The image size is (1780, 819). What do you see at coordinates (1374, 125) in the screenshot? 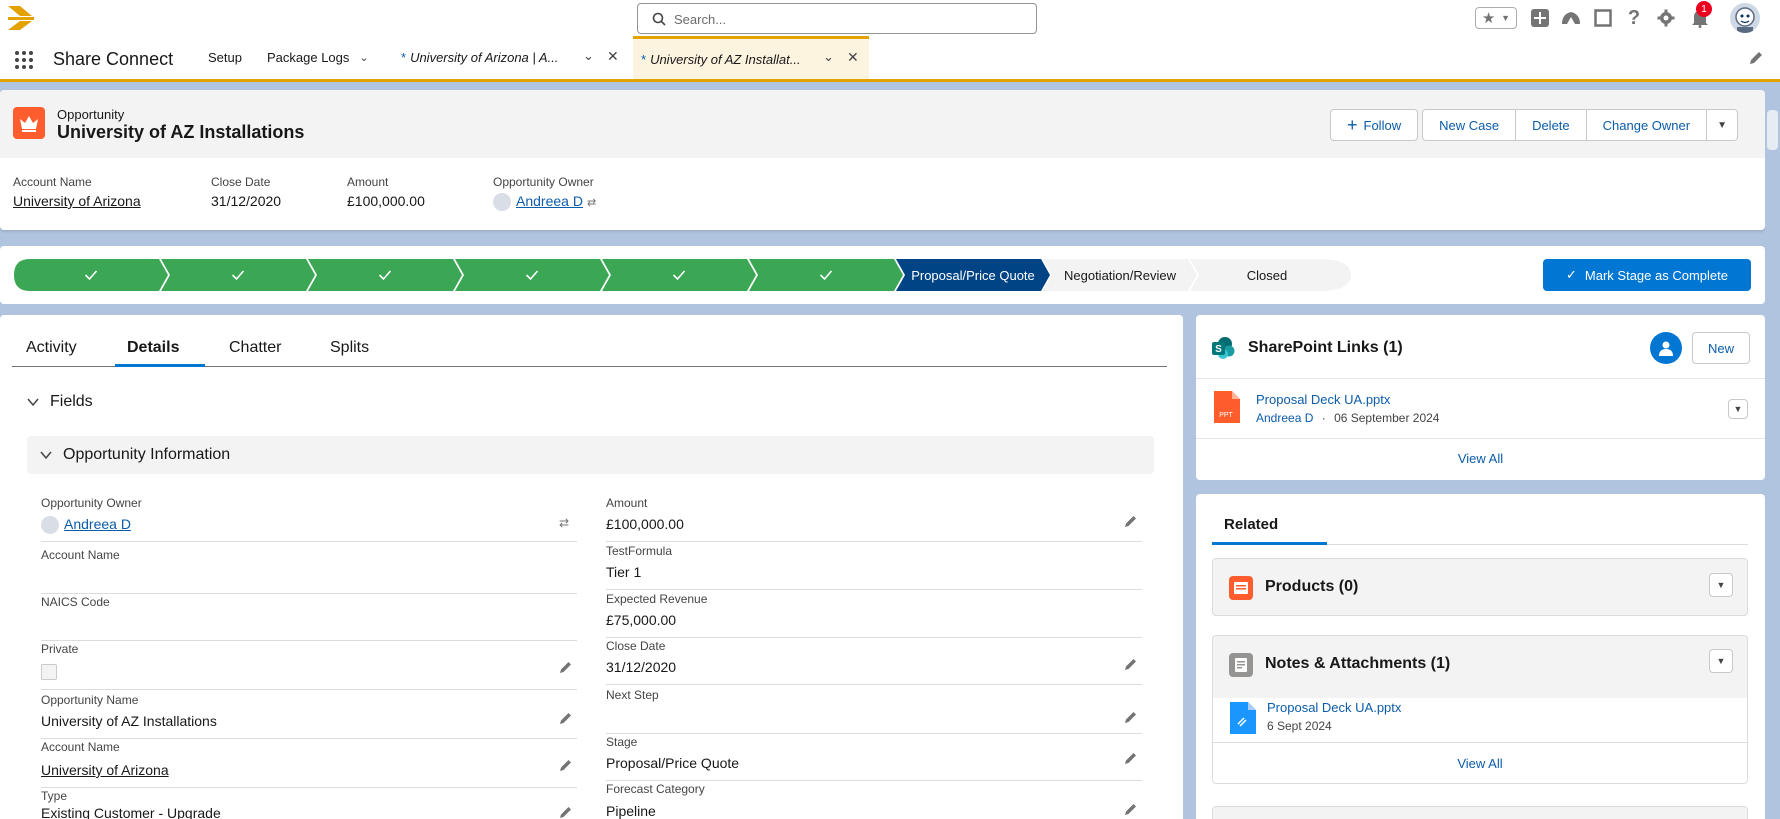
I see `follow-button: + Follow` at bounding box center [1374, 125].